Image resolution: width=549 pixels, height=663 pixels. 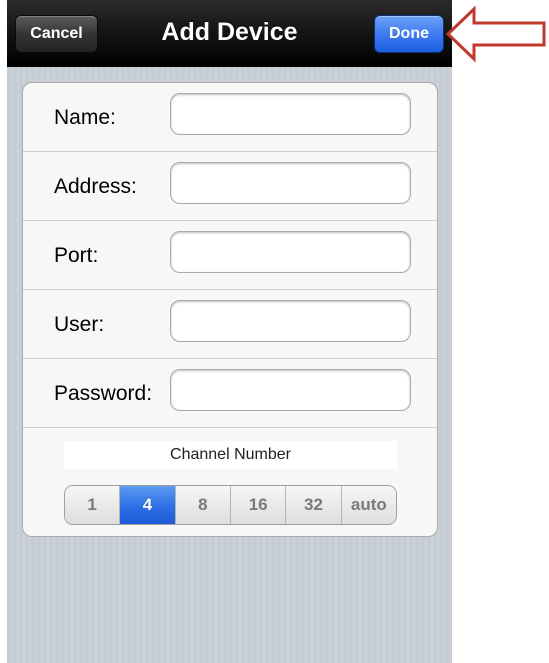 What do you see at coordinates (103, 393) in the screenshot?
I see `password-label: Password:` at bounding box center [103, 393].